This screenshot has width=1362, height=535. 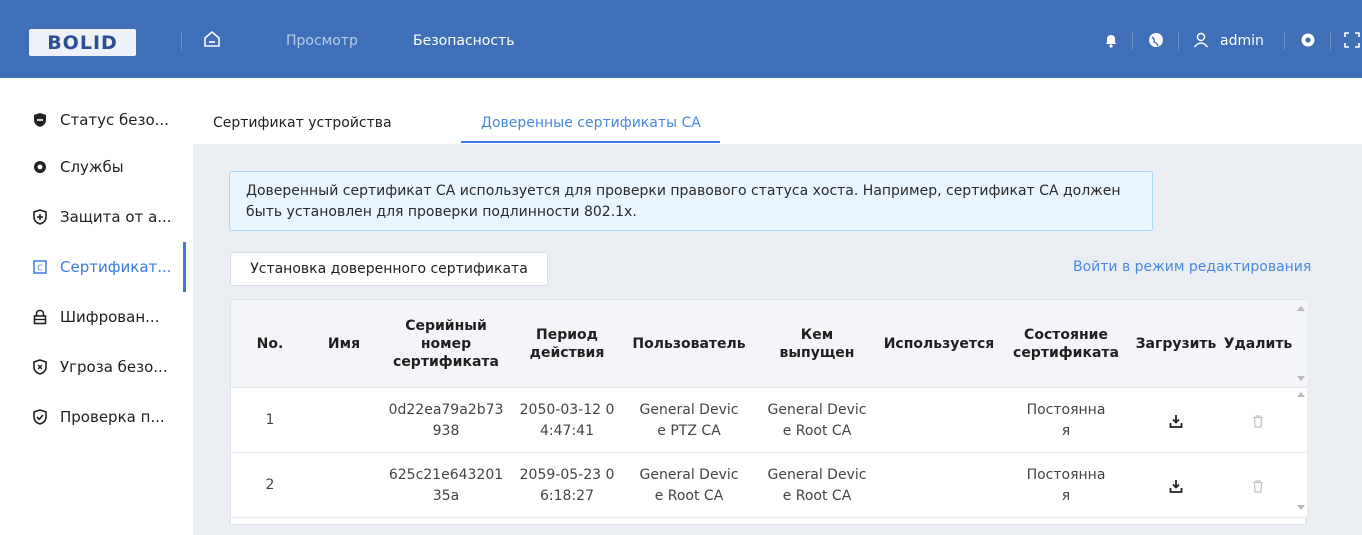 I want to click on cell-line: 4:47:41, so click(x=567, y=430).